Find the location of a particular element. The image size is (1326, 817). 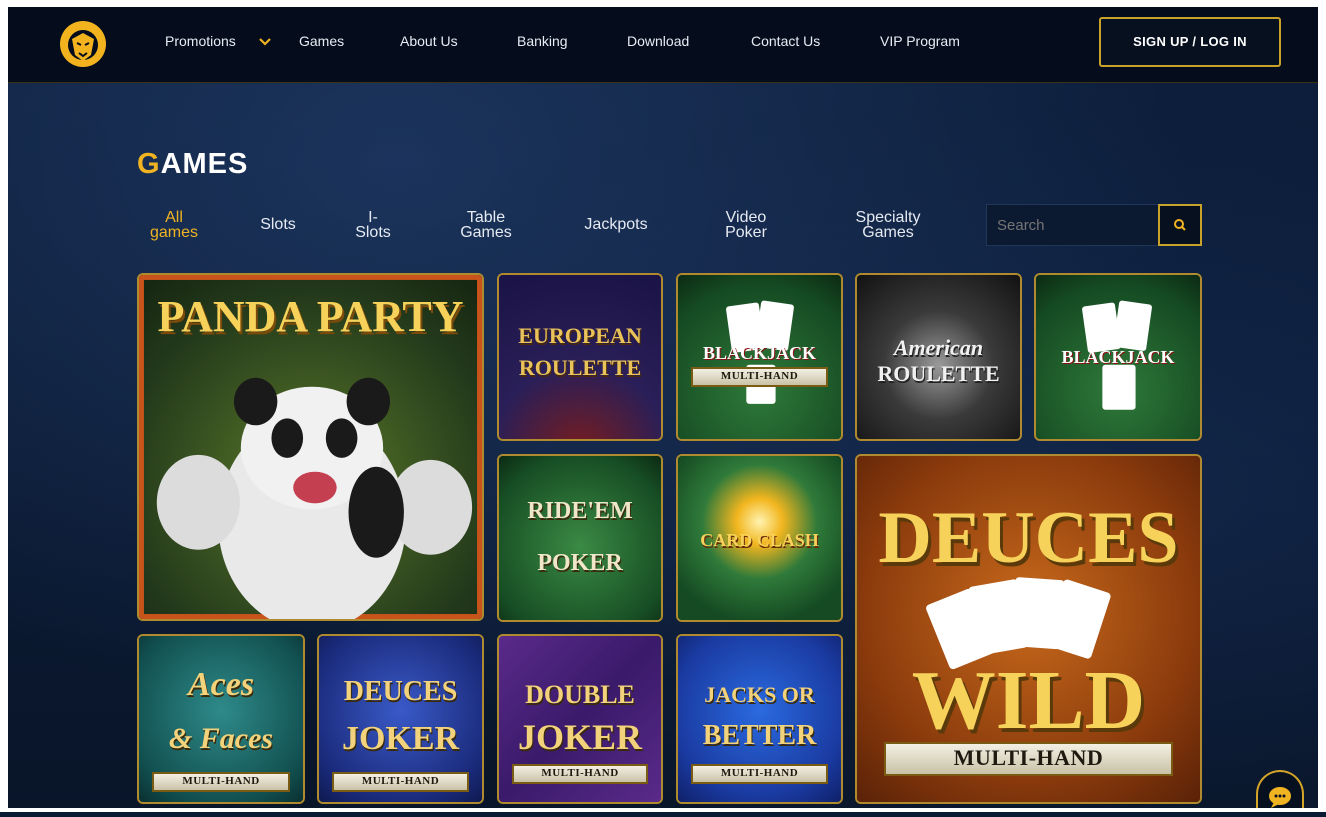

game-tile-jacks-or-better-multi-hand: JACKS OR BETTER MULTI-HAND is located at coordinates (759, 719).